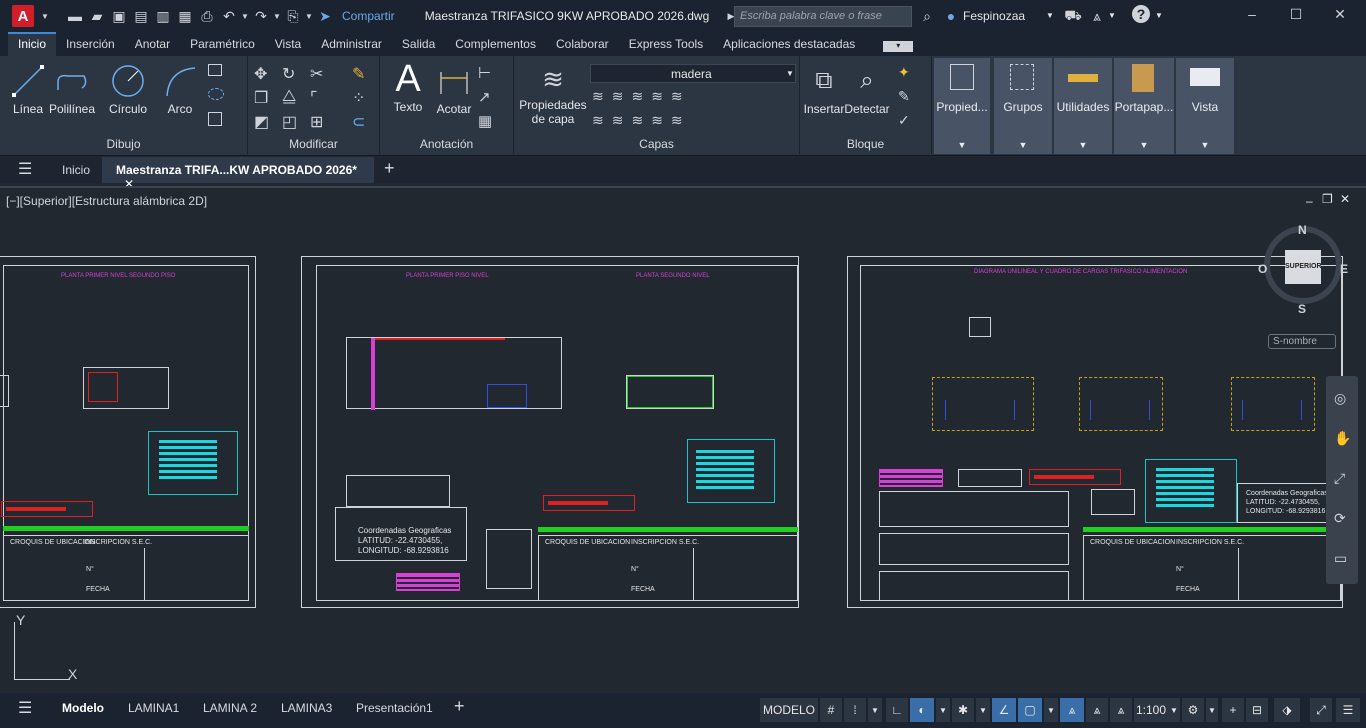 The height and width of the screenshot is (728, 1366). I want to click on panel-bloque-title: Bloque, so click(865, 144).